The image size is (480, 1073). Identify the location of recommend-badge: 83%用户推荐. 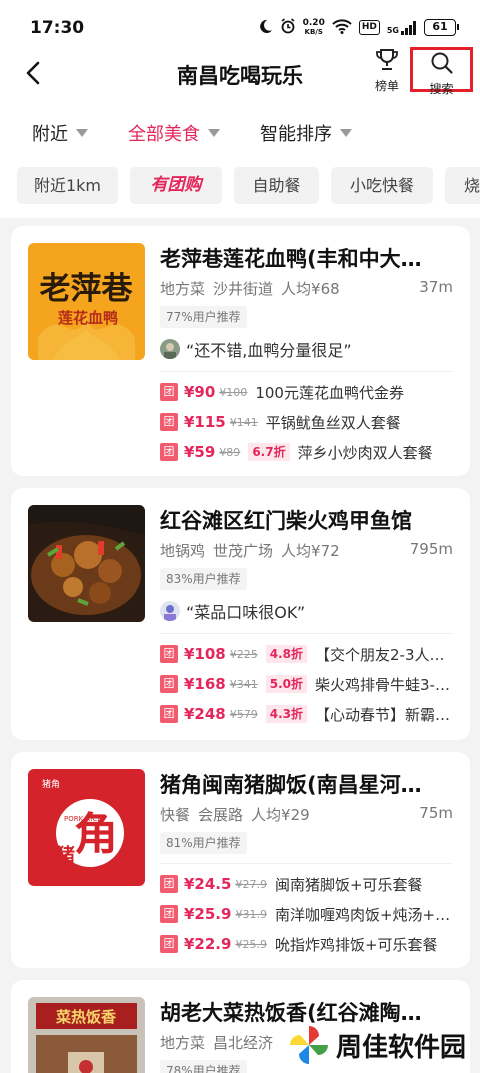
(203, 579).